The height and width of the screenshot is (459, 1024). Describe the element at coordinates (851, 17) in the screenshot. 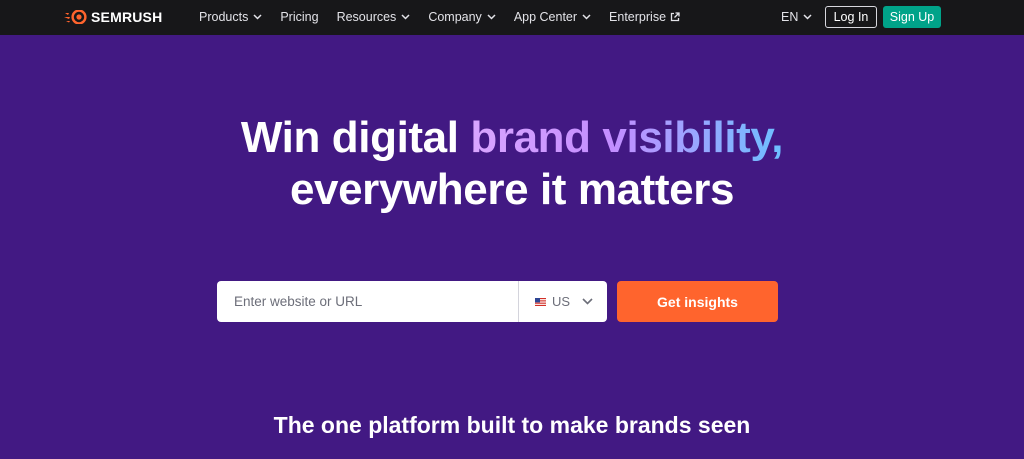

I see `login-button: Log In` at that location.